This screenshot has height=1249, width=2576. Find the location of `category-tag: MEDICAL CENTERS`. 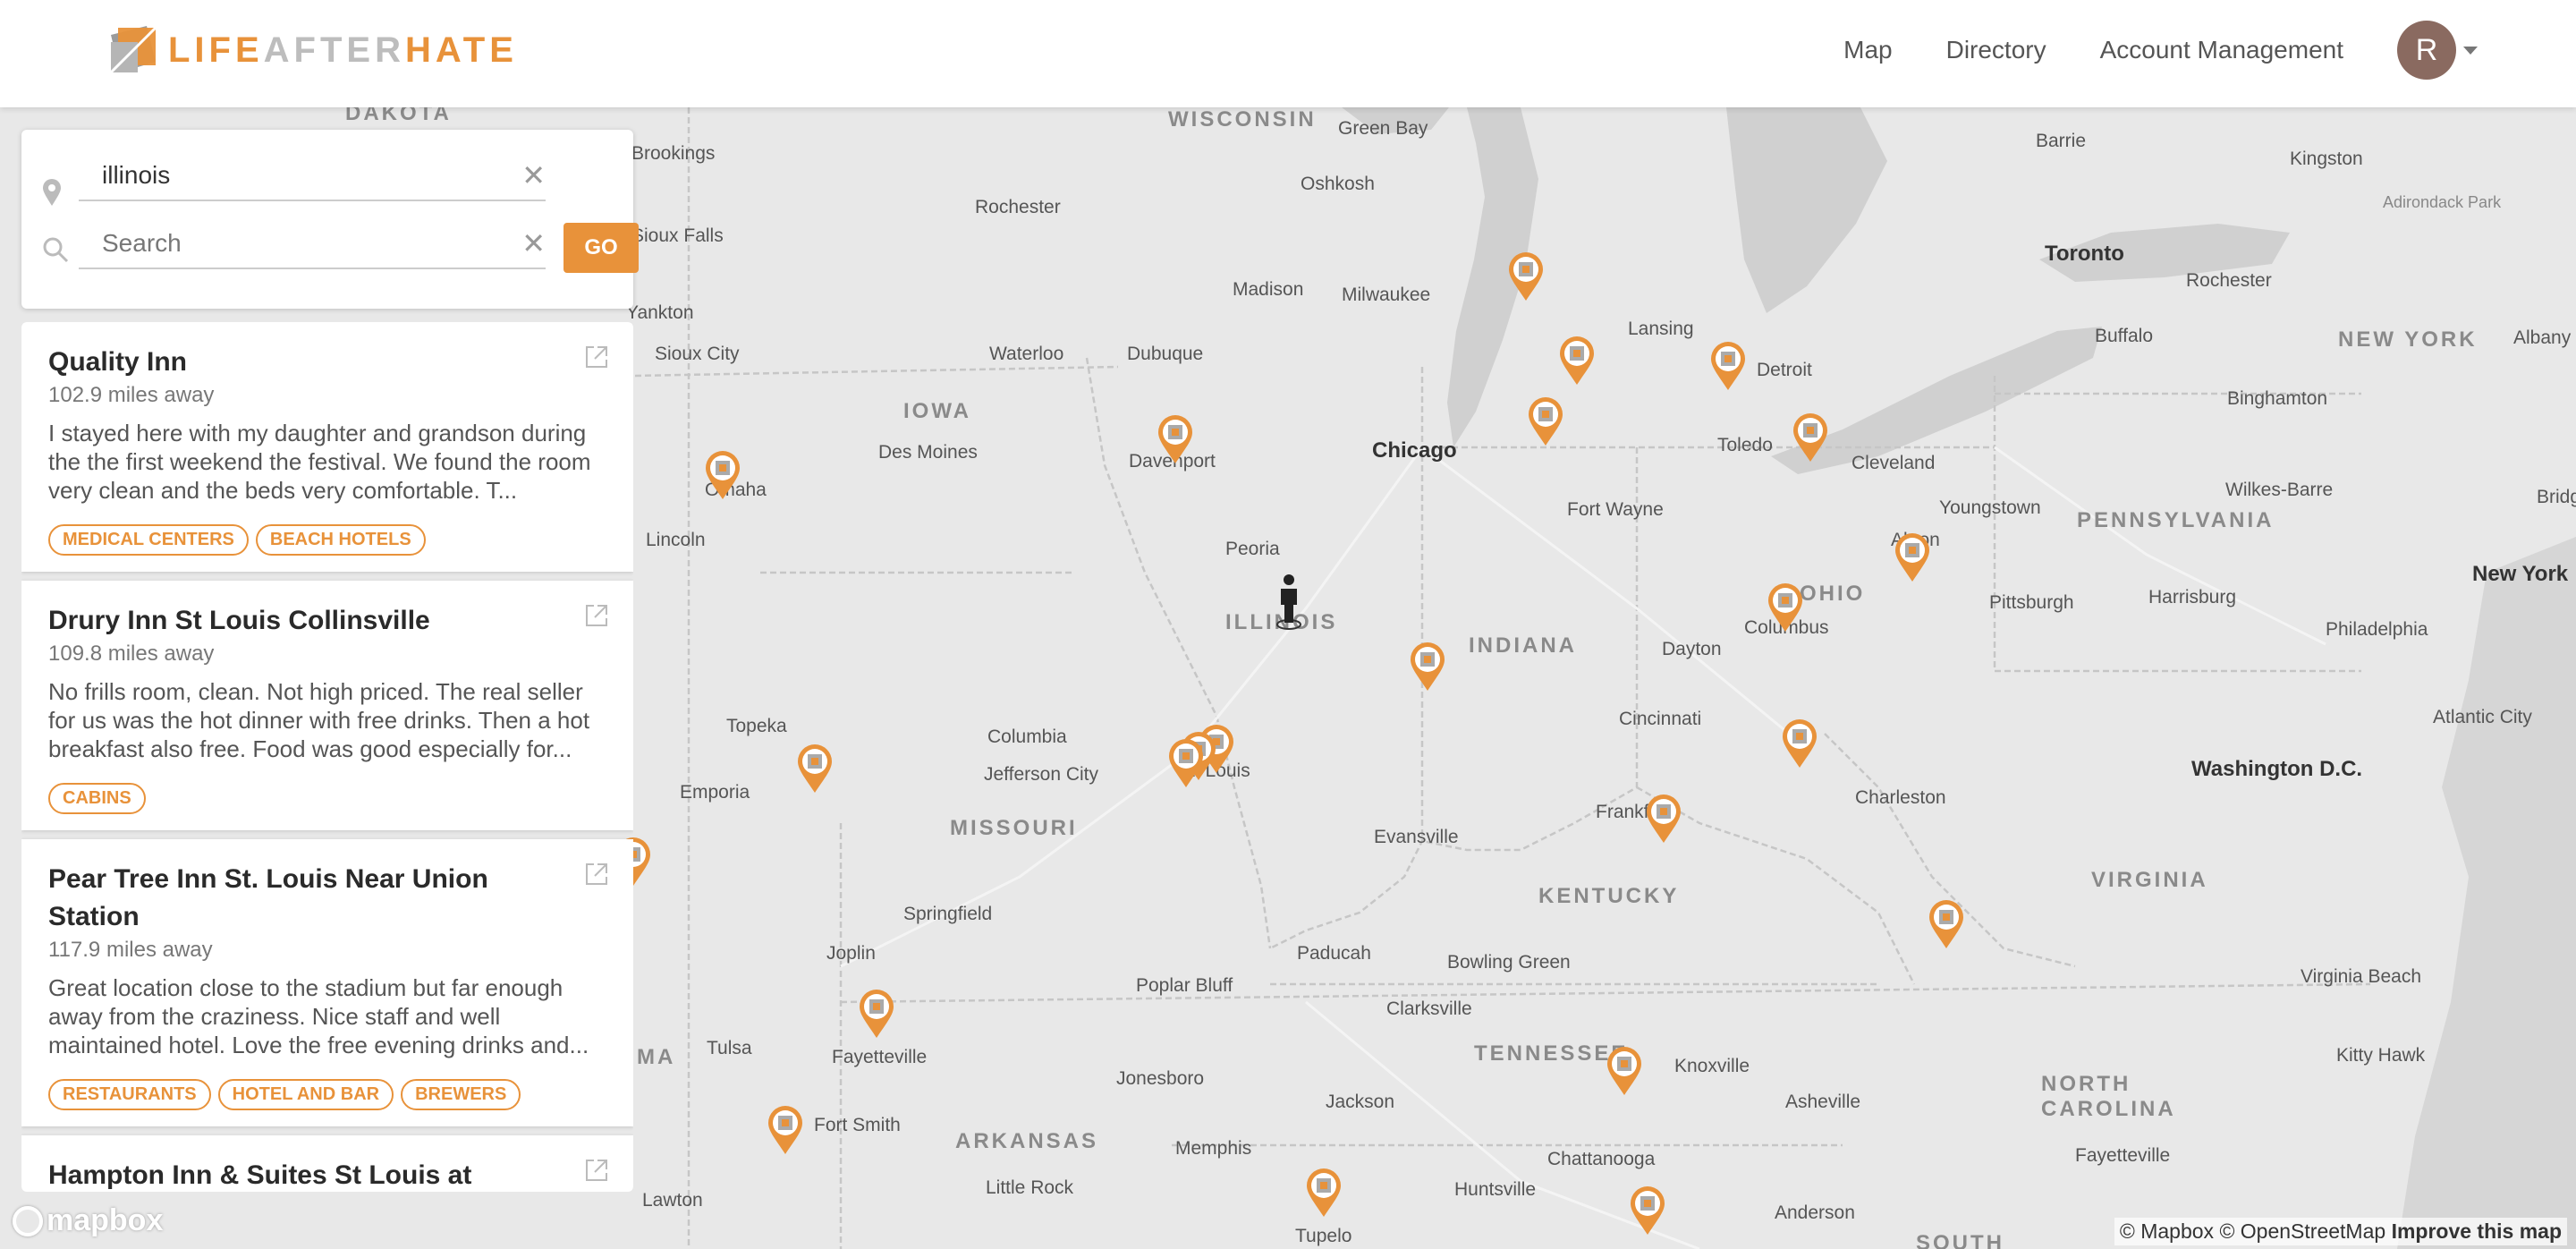

category-tag: MEDICAL CENTERS is located at coordinates (148, 540).